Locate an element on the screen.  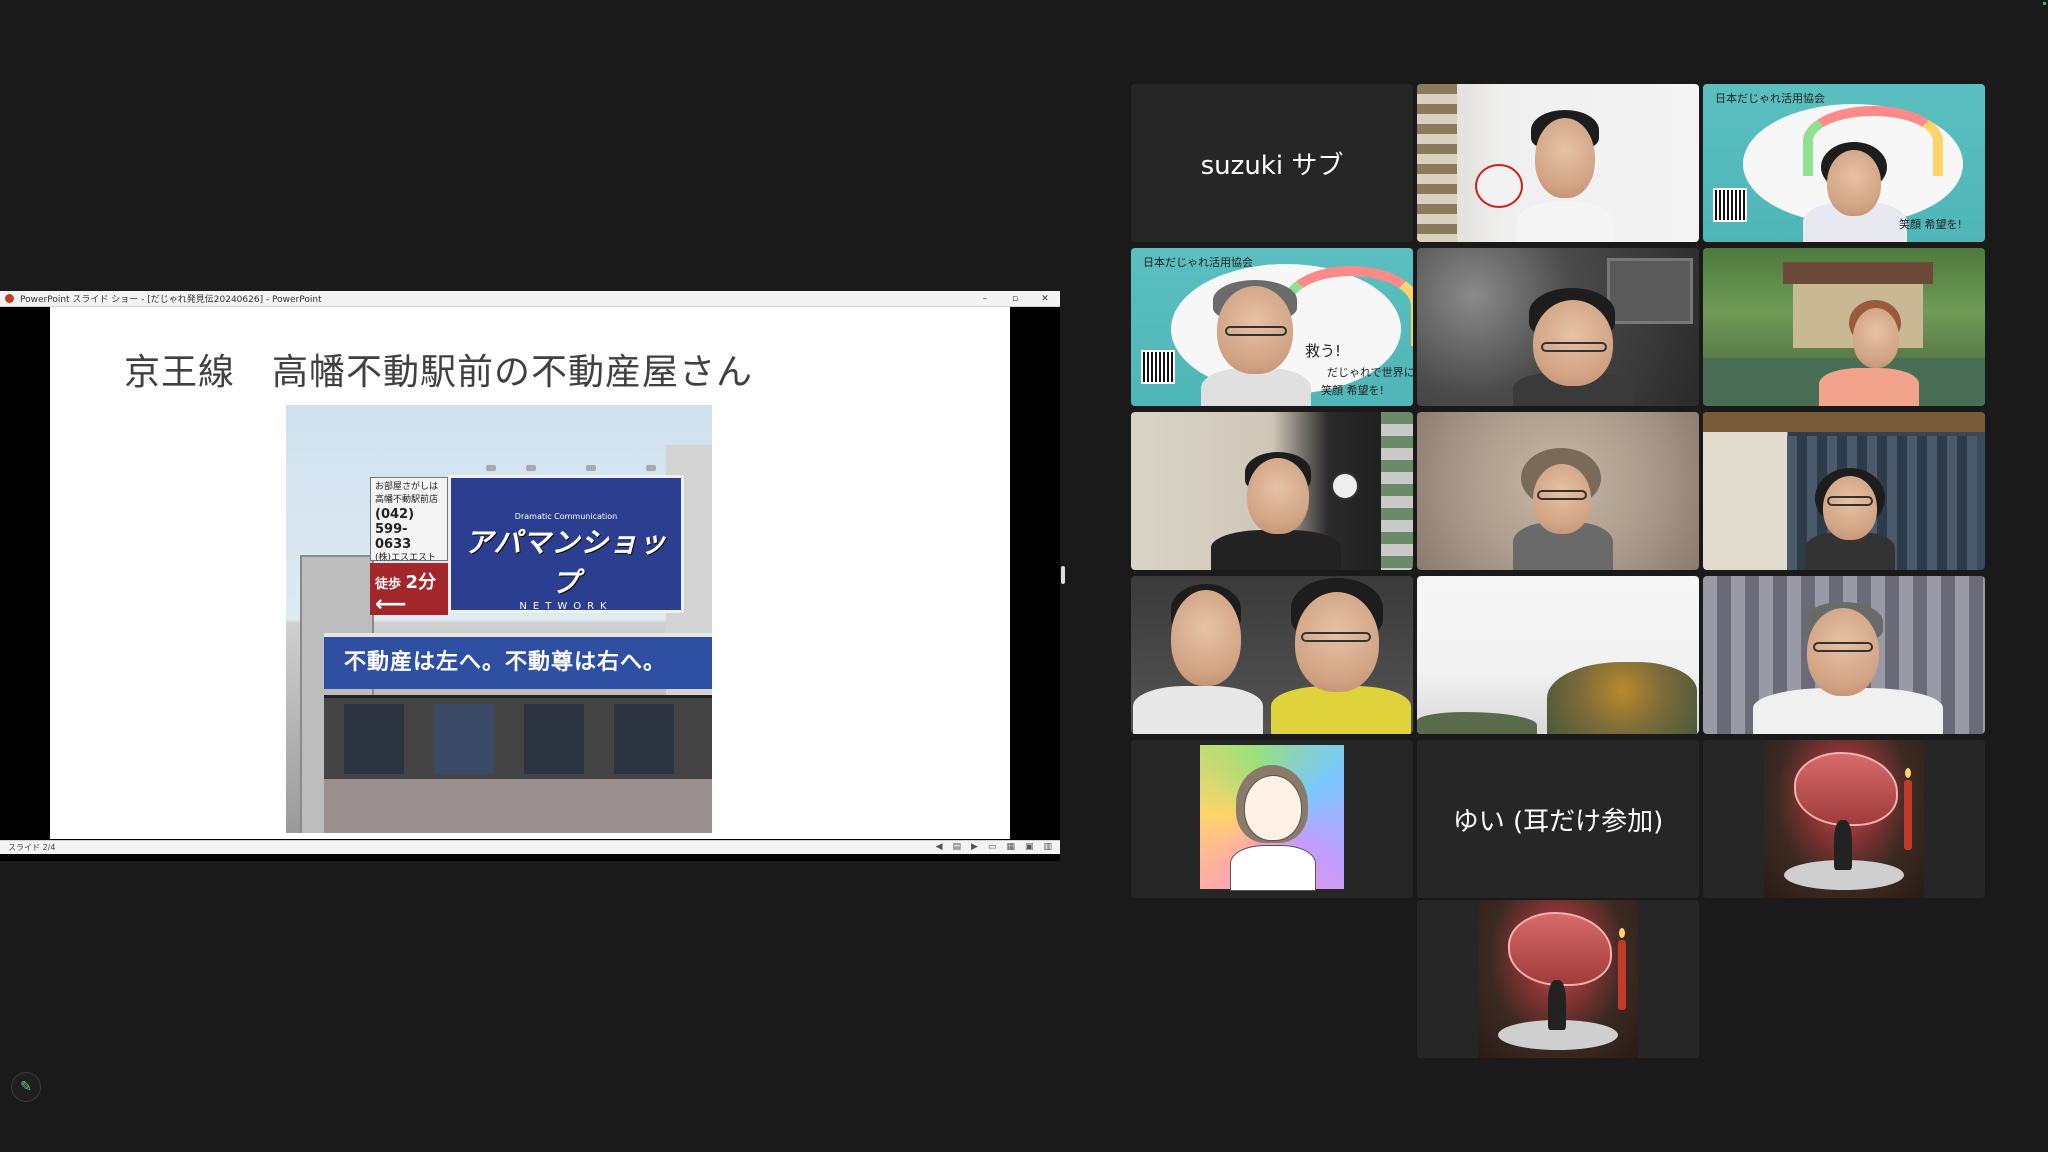
sign-main-brand: アパマンショップ is located at coordinates (566, 562).